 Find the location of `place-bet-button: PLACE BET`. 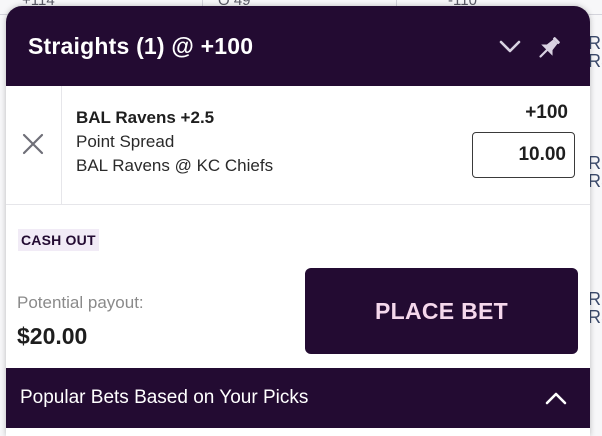

place-bet-button: PLACE BET is located at coordinates (441, 311).